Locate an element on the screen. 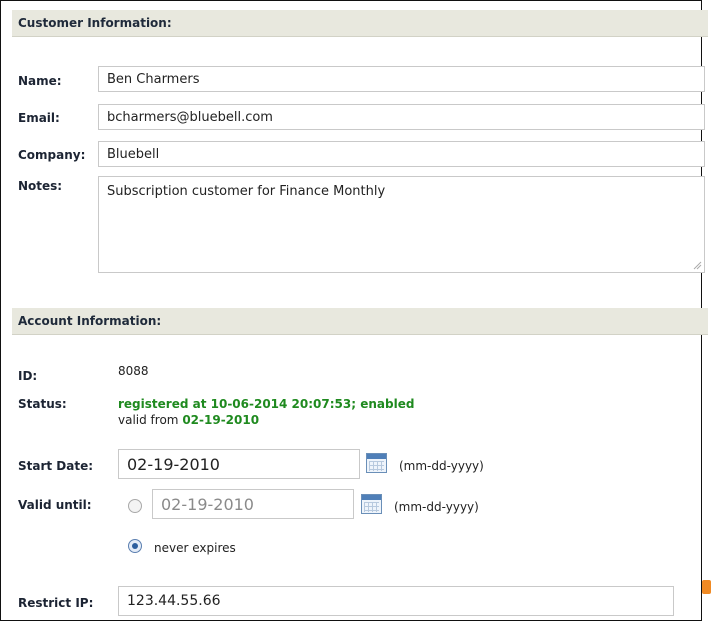 The width and height of the screenshot is (713, 621). restrict-ip-label: Restrict IP: is located at coordinates (56, 603).